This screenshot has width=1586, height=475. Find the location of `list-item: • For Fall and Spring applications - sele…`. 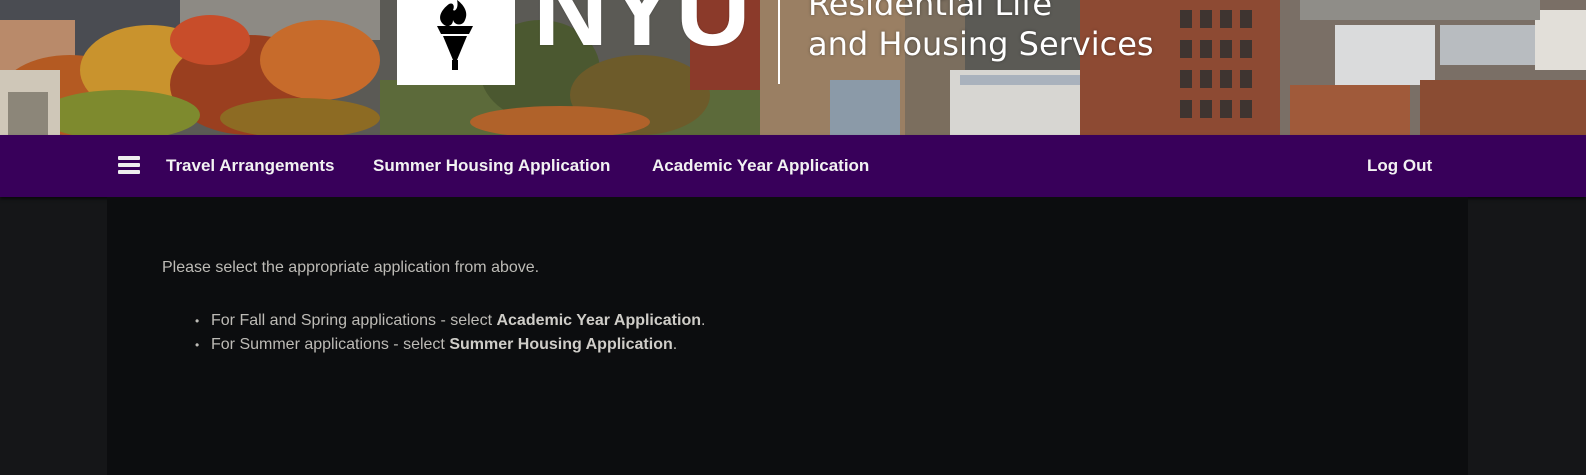

list-item: • For Fall and Spring applications - sele… is located at coordinates (433, 321).